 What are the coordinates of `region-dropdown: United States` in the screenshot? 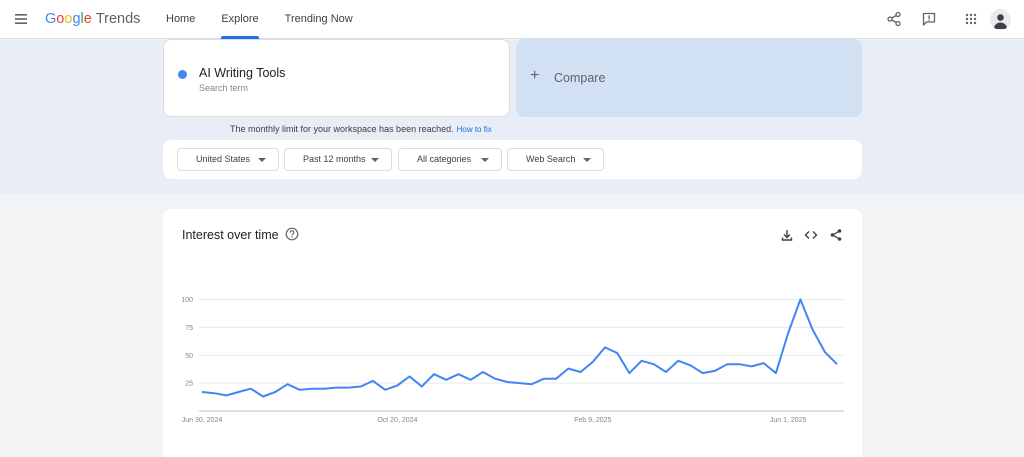 It's located at (228, 159).